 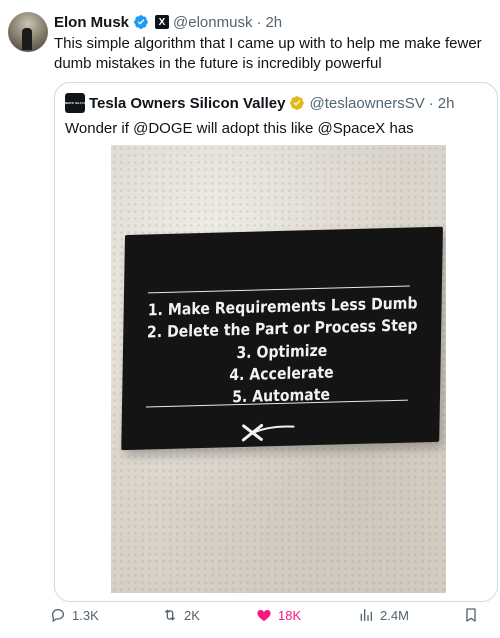 I want to click on reply-button: 1.3K, so click(x=74, y=615).